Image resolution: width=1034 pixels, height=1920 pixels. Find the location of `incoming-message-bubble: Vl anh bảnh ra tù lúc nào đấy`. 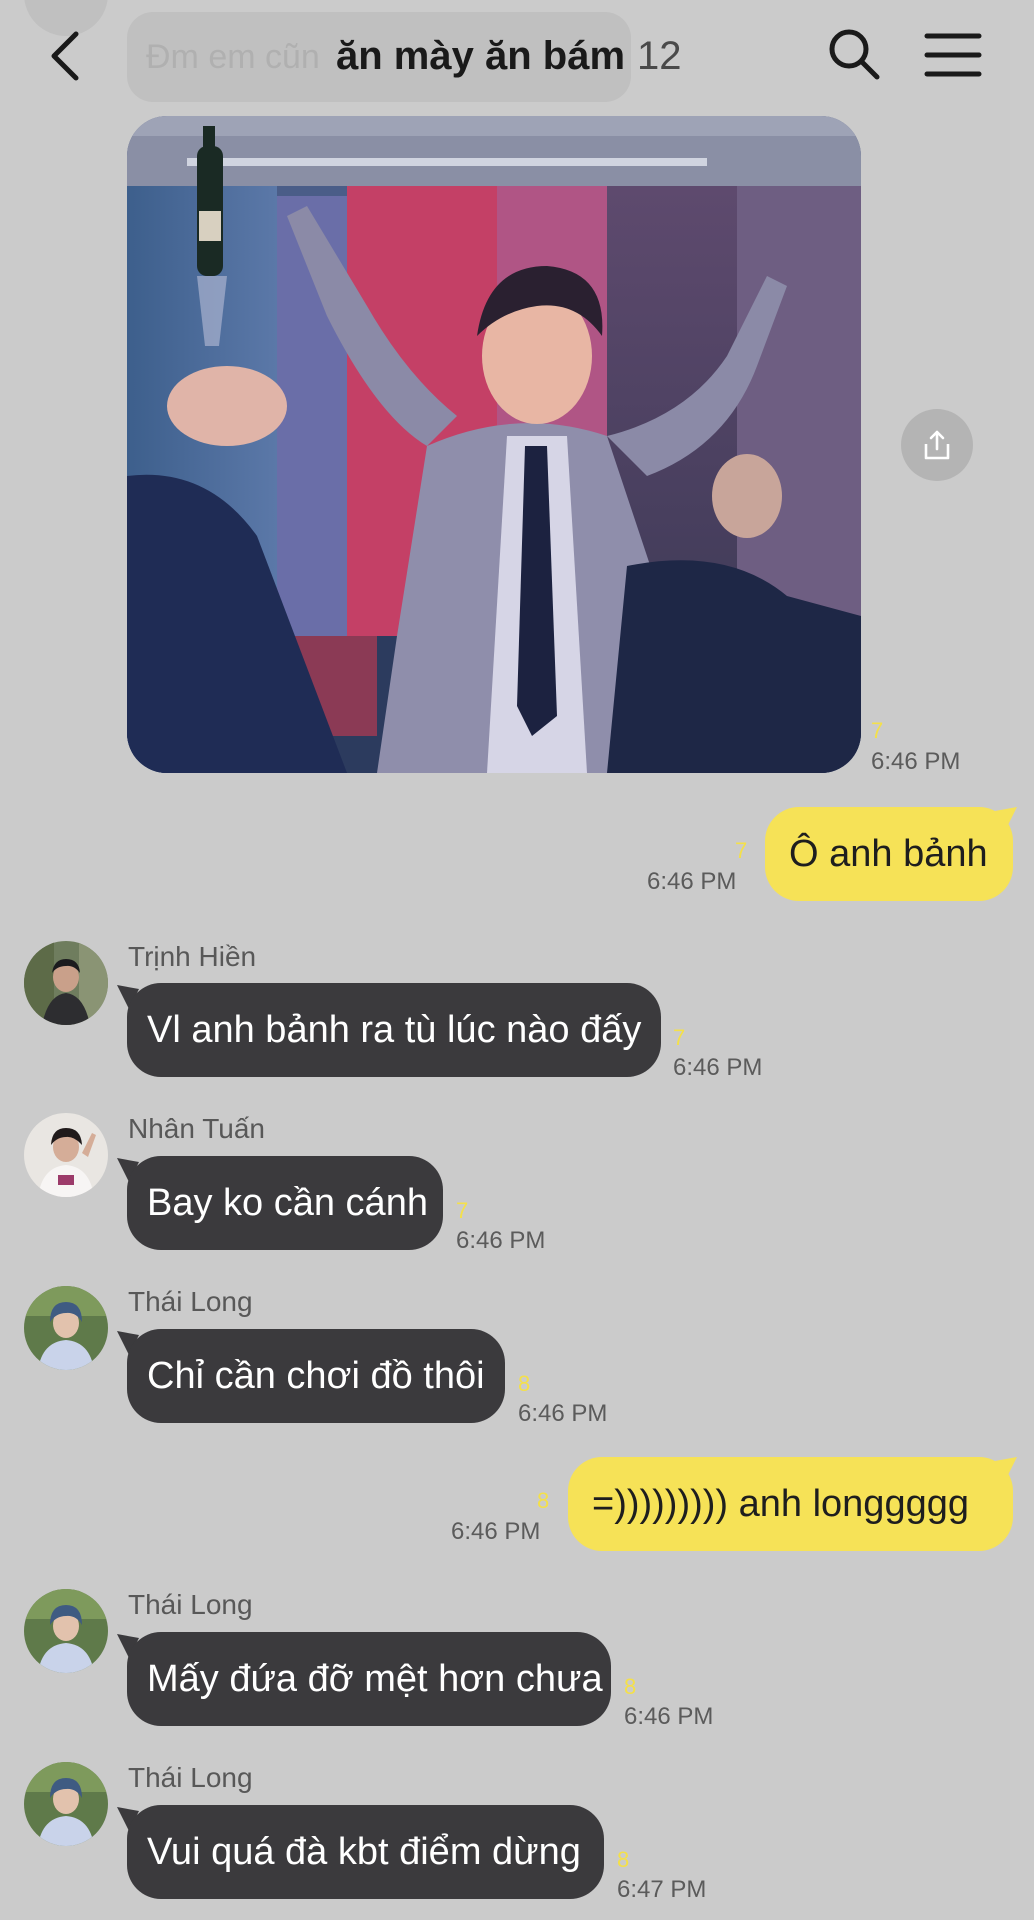

incoming-message-bubble: Vl anh bảnh ra tù lúc nào đấy is located at coordinates (394, 1030).